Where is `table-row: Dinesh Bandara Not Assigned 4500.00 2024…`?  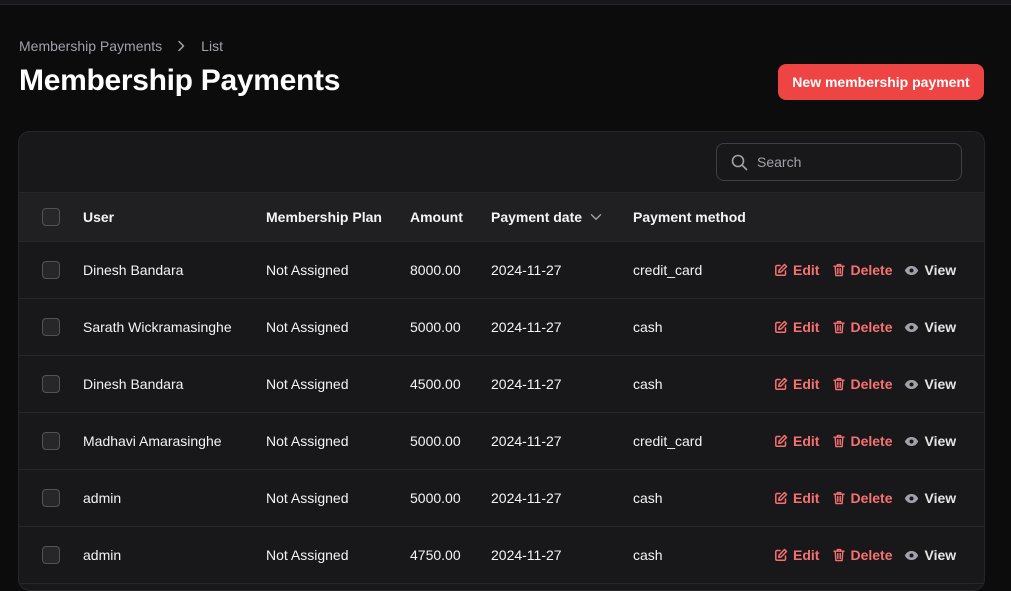
table-row: Dinesh Bandara Not Assigned 4500.00 2024… is located at coordinates (501, 384).